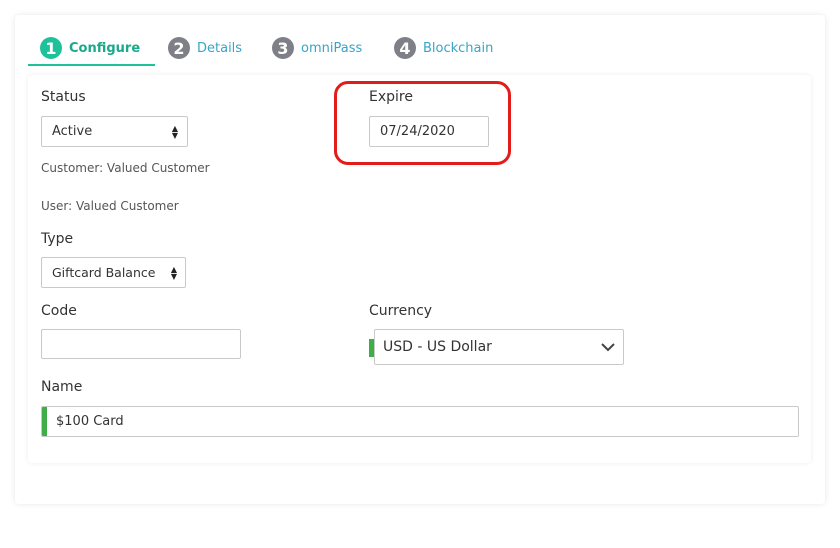 The width and height of the screenshot is (840, 548). What do you see at coordinates (62, 387) in the screenshot?
I see `name-label: Name` at bounding box center [62, 387].